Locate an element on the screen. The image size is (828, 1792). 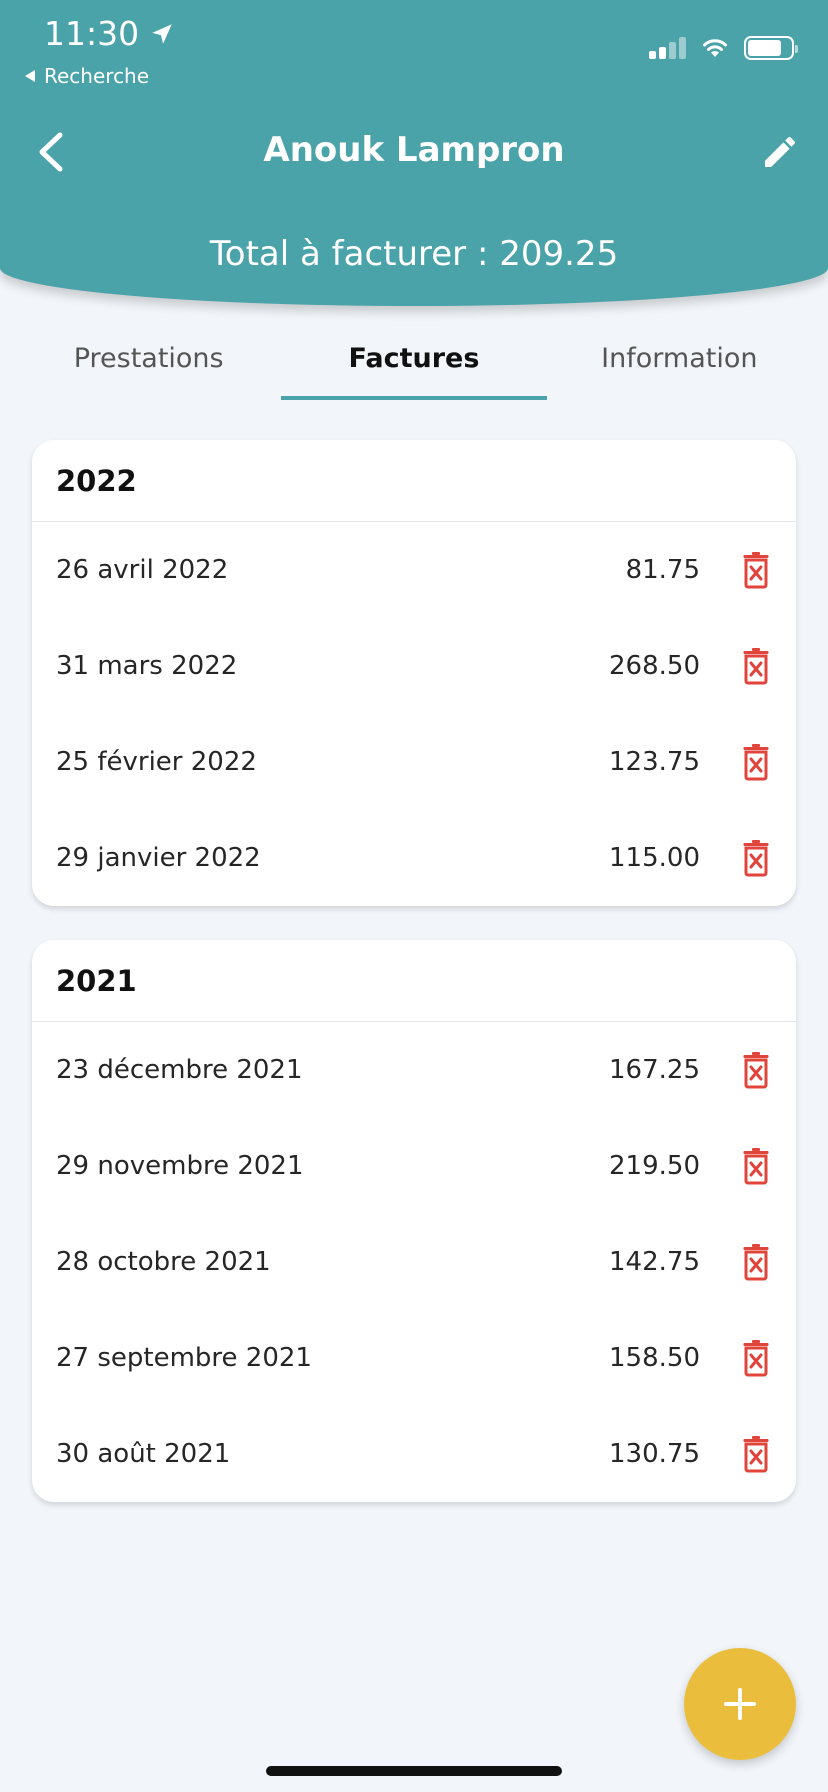
invoice-date: 25 février 2022 is located at coordinates (156, 762).